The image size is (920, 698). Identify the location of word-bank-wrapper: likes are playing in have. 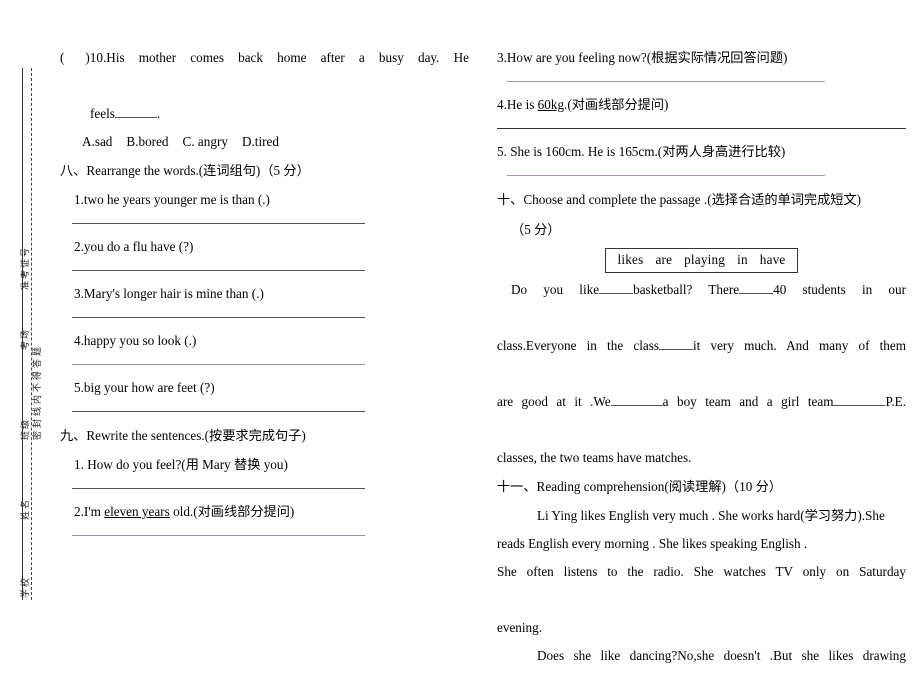
(701, 260).